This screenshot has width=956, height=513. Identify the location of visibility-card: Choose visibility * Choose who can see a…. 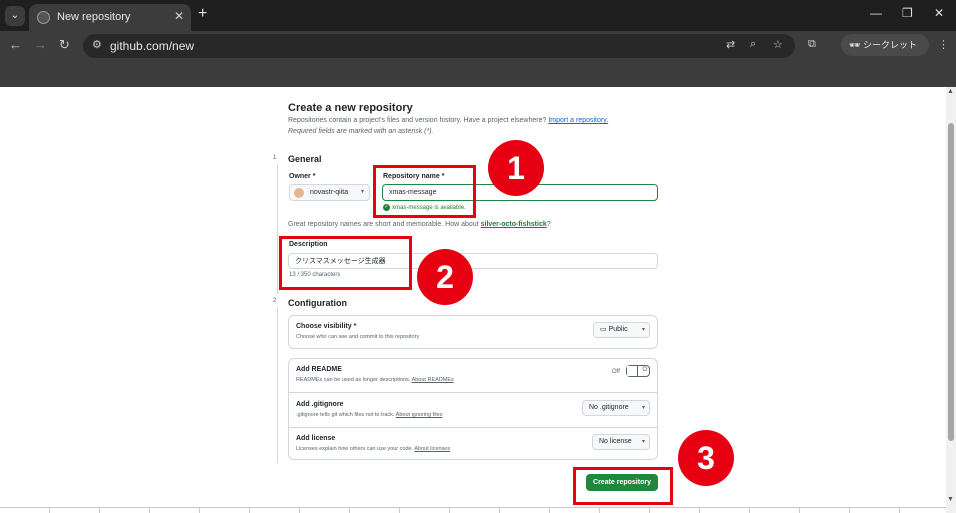
(473, 332).